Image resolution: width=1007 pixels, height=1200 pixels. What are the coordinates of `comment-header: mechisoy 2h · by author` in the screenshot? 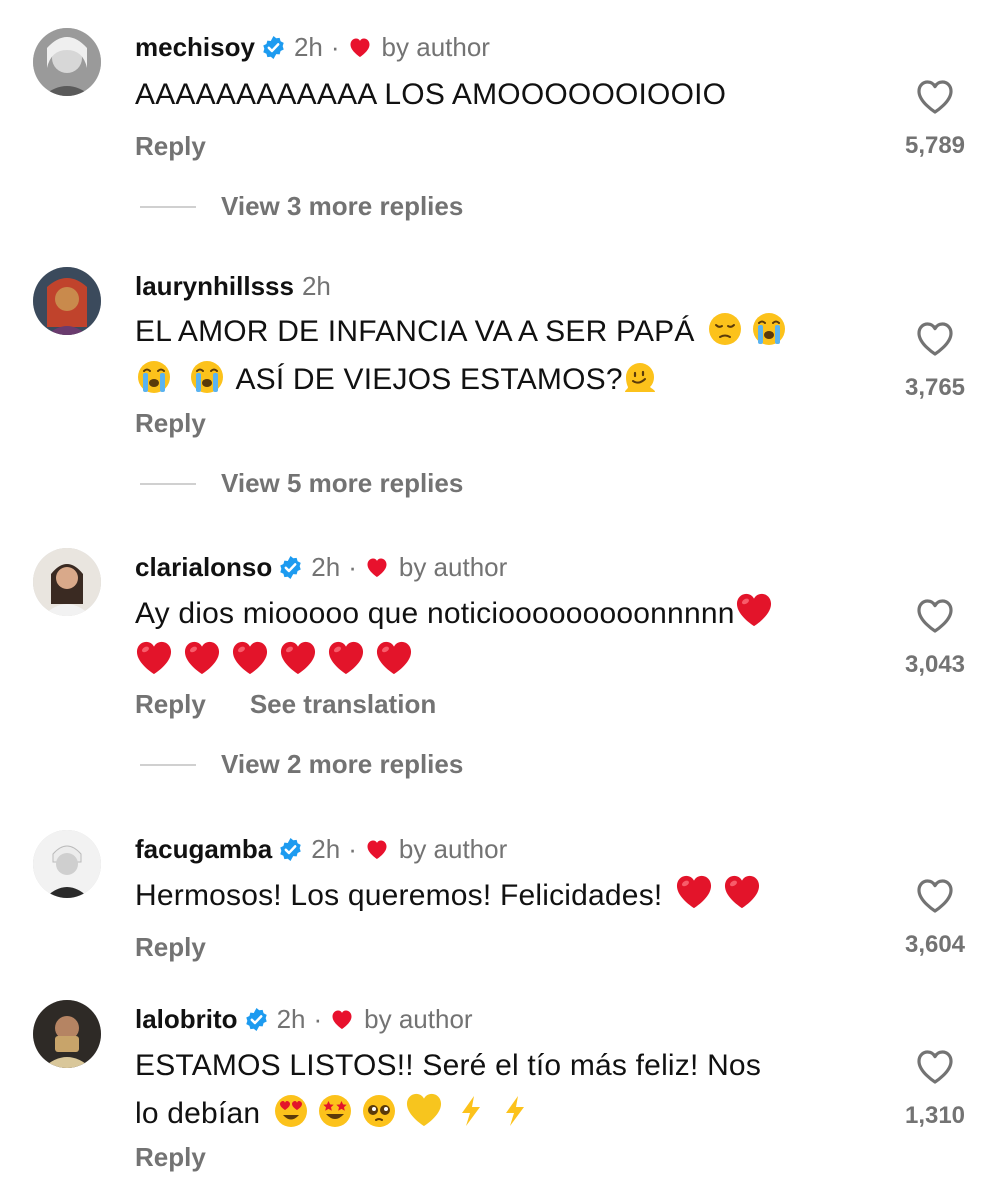 It's located at (312, 47).